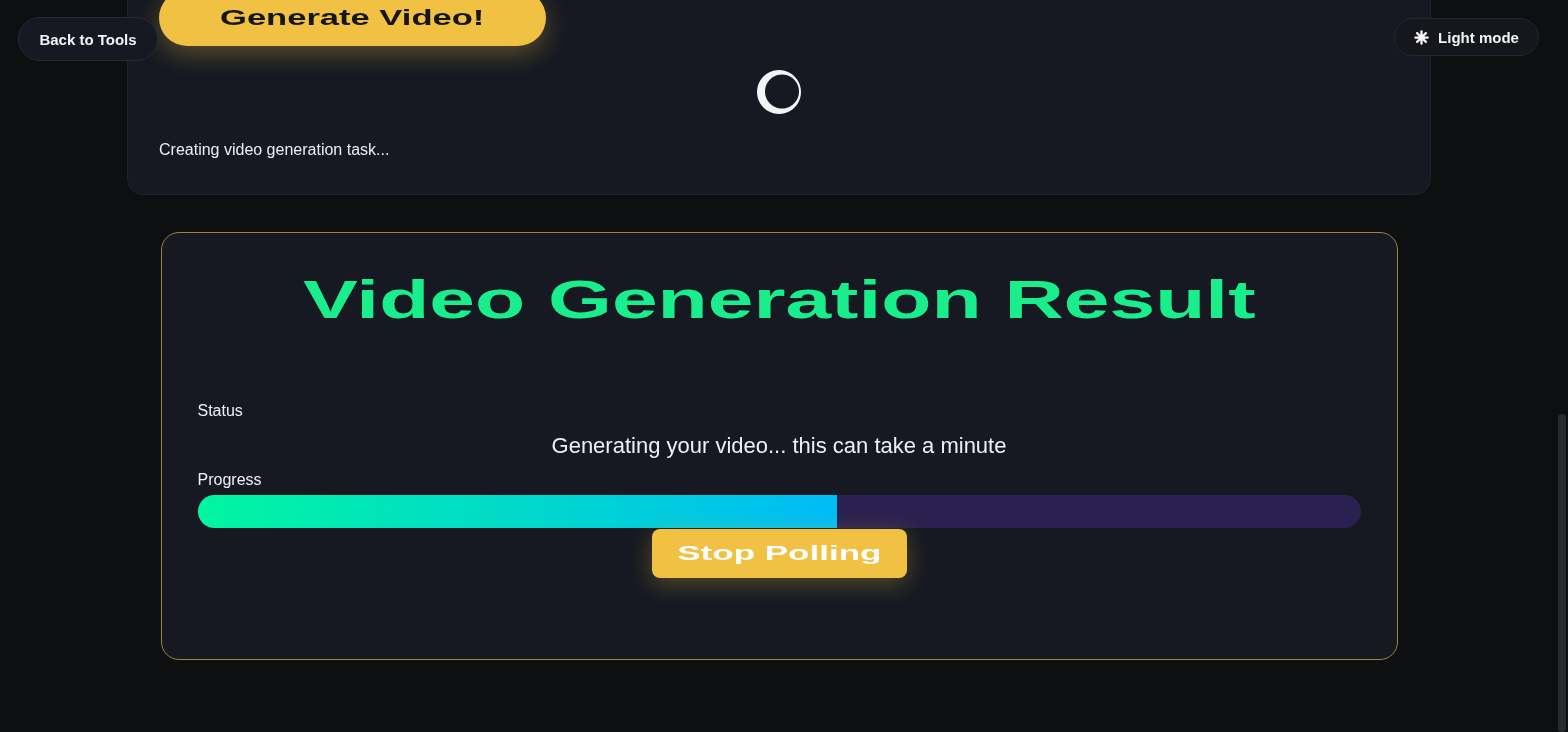 Image resolution: width=1568 pixels, height=732 pixels. What do you see at coordinates (229, 480) in the screenshot?
I see `progress-label: Progress` at bounding box center [229, 480].